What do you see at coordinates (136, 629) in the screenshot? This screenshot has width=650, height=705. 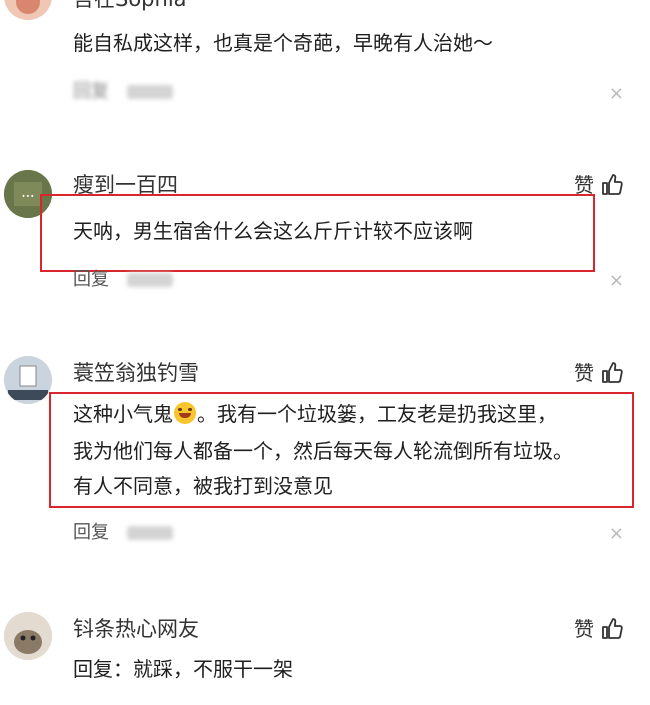 I see `comment-username: 钭条热心网友` at bounding box center [136, 629].